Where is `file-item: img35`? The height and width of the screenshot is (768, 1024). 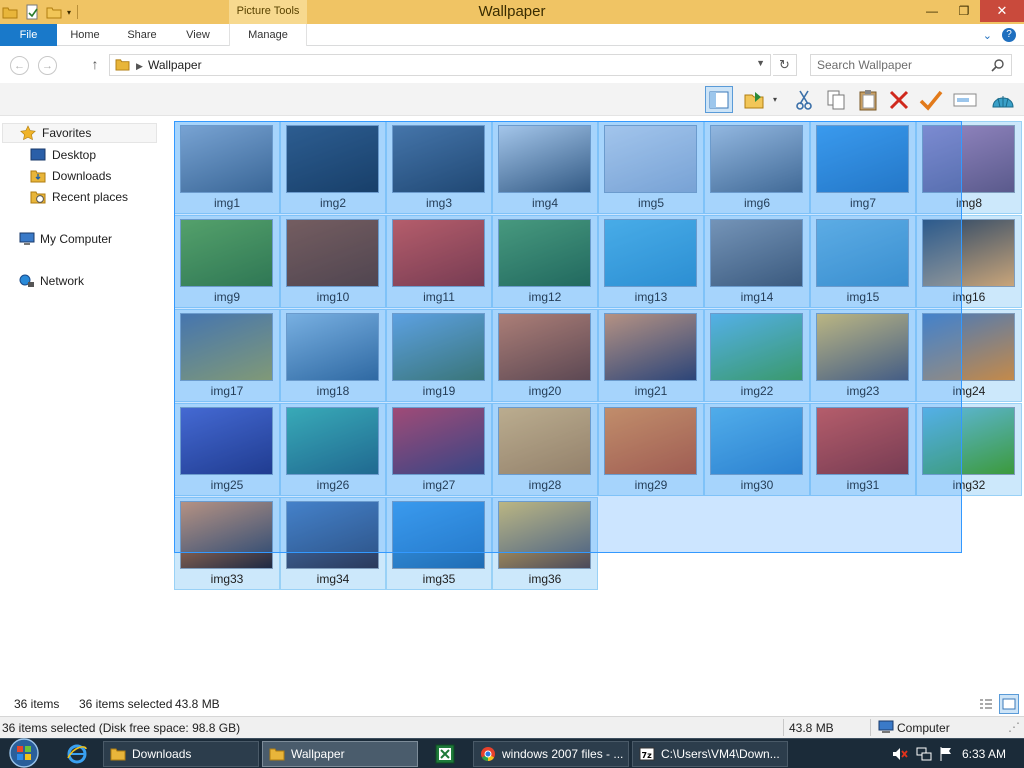
file-item: img35 is located at coordinates (439, 543).